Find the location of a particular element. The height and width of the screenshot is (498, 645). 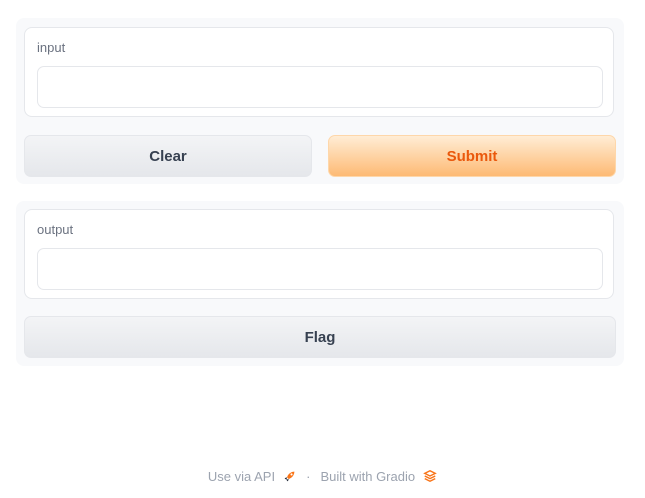

use-via-api-link: Use via API is located at coordinates (252, 476).